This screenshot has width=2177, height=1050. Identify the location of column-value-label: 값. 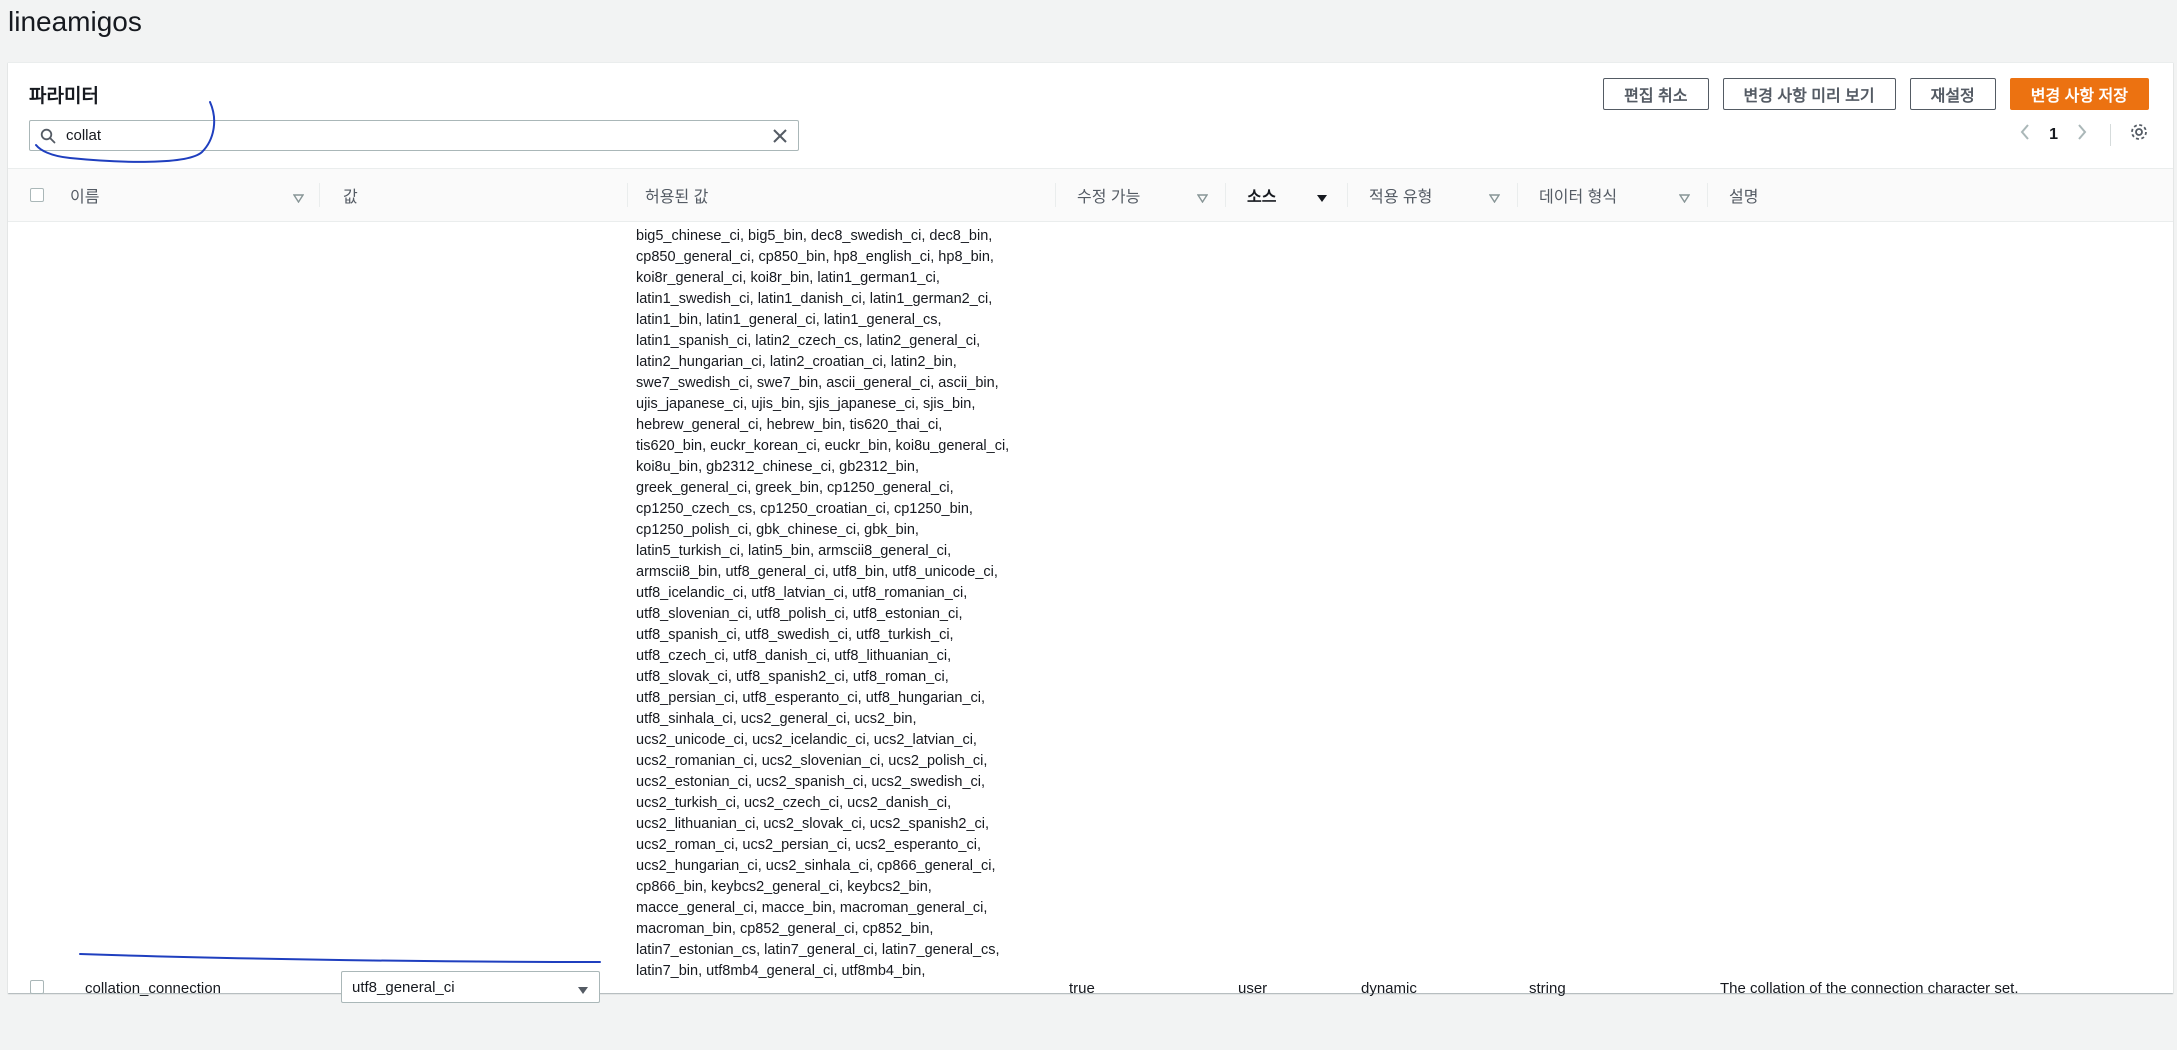
(350, 197).